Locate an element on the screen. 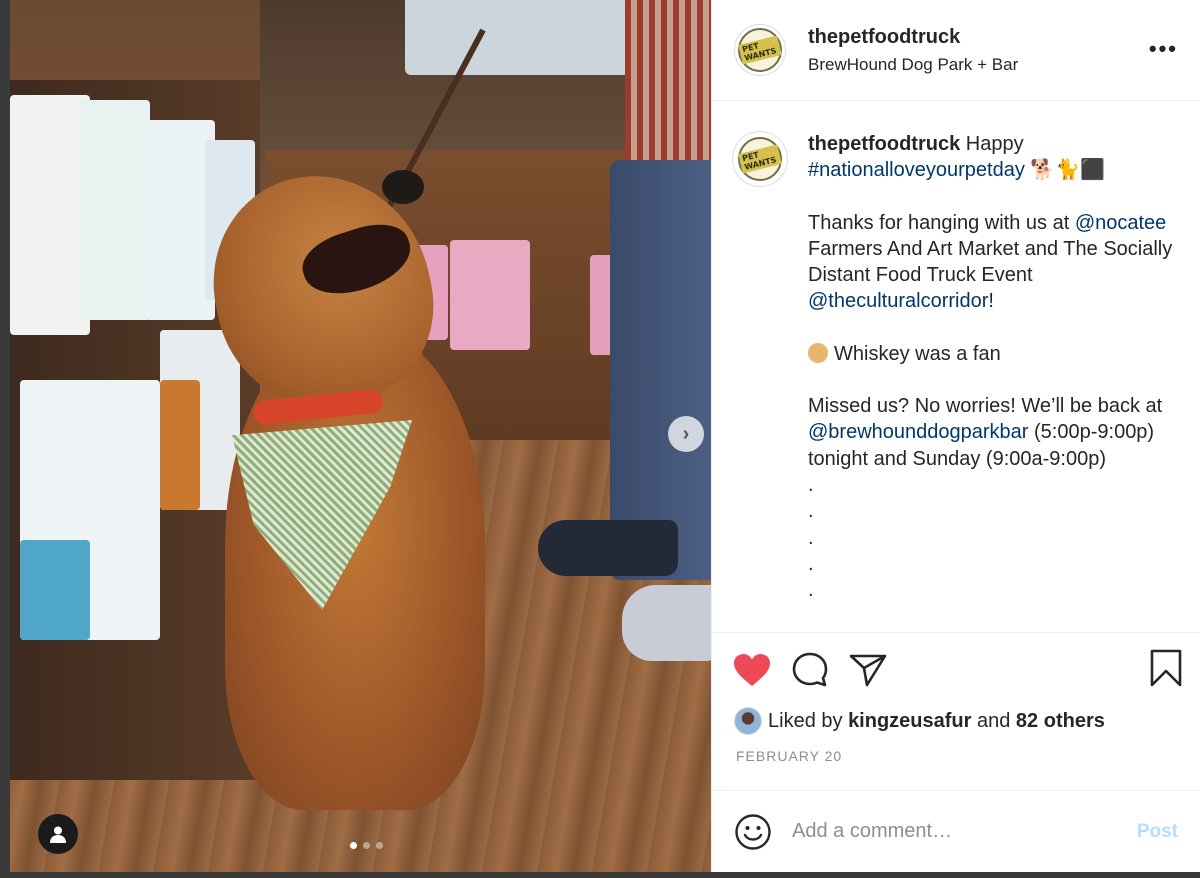 The height and width of the screenshot is (878, 1200). like-button is located at coordinates (752, 670).